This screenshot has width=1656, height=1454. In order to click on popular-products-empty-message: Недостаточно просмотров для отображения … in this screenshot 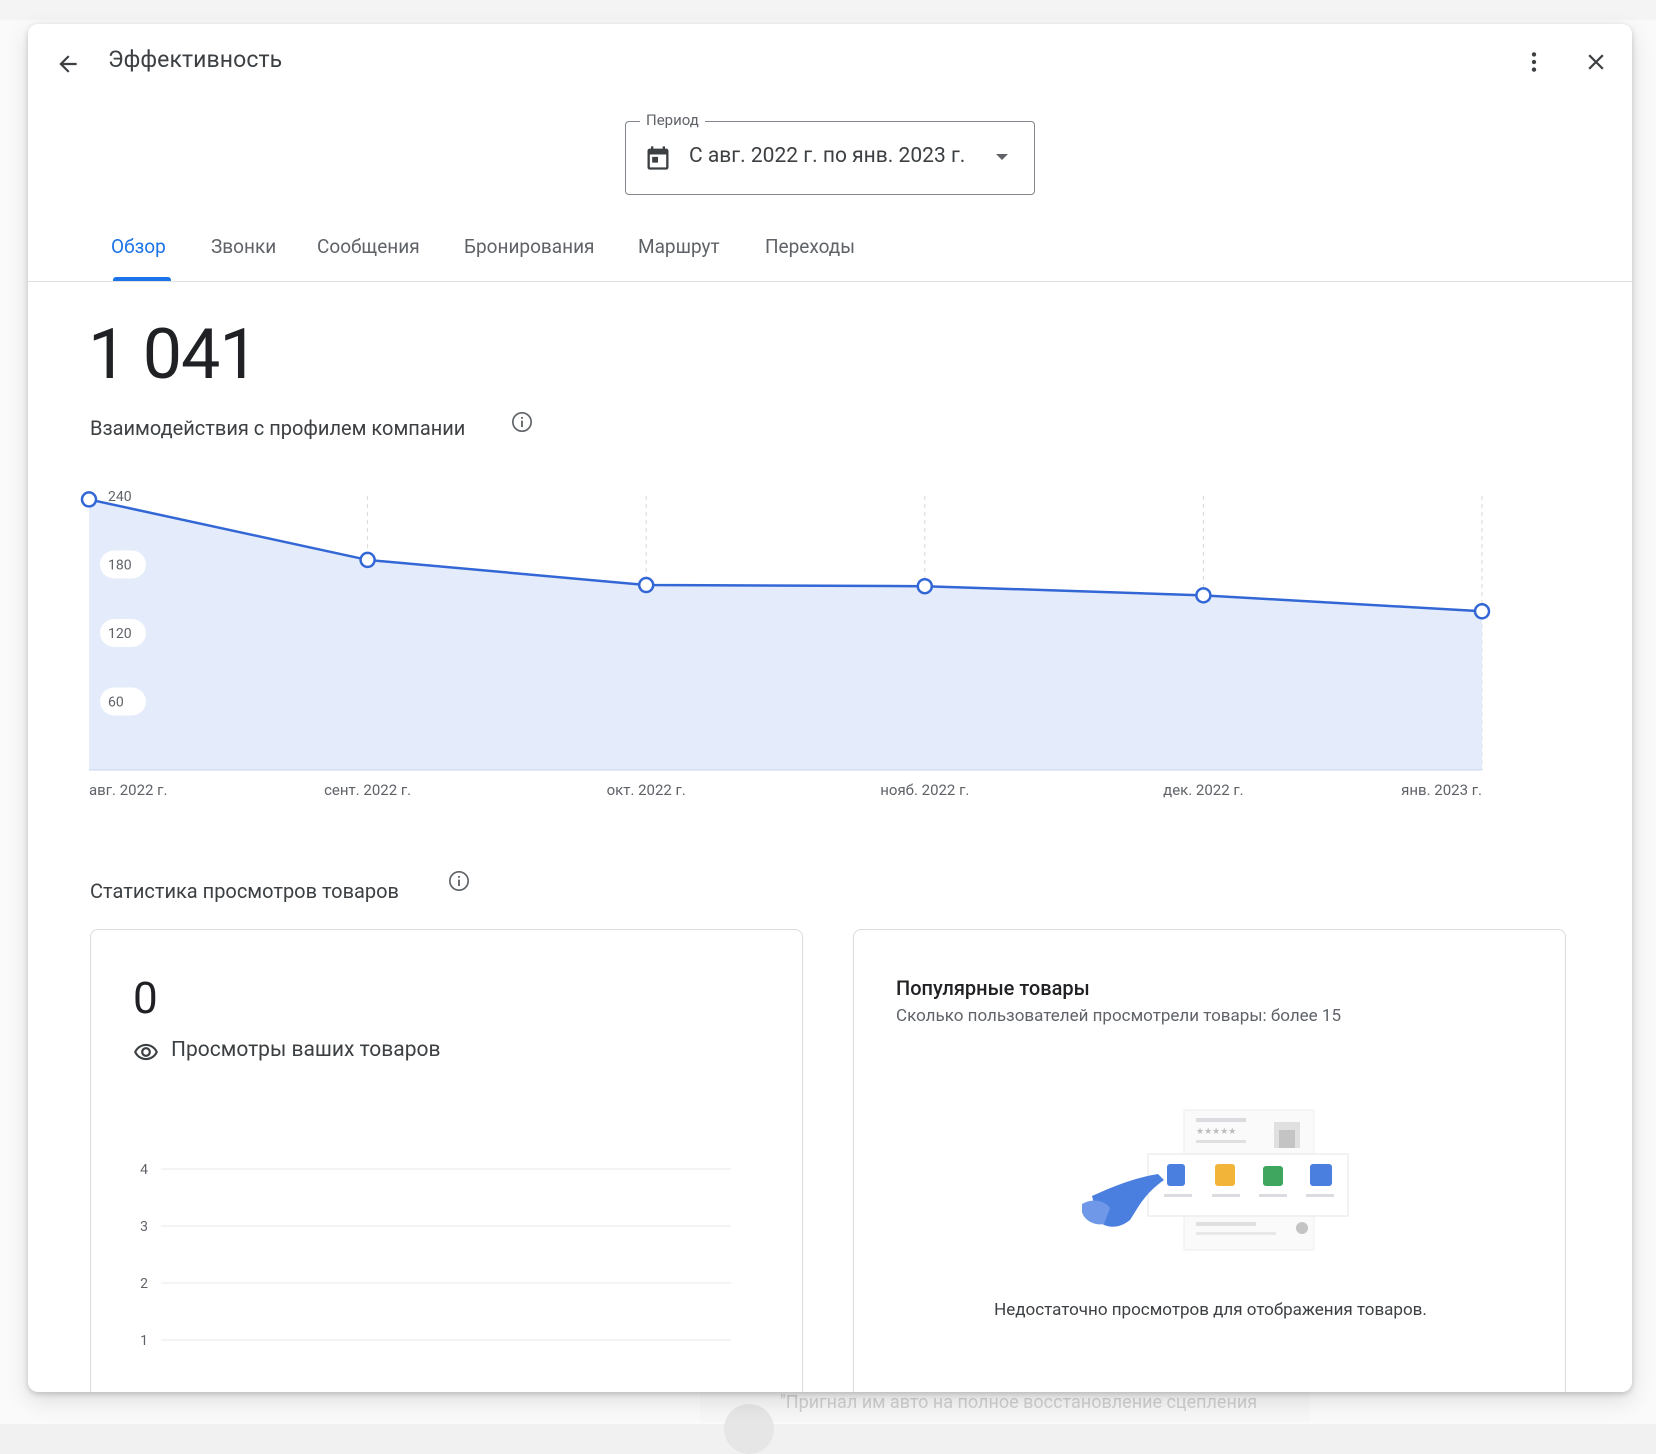, I will do `click(1210, 1310)`.